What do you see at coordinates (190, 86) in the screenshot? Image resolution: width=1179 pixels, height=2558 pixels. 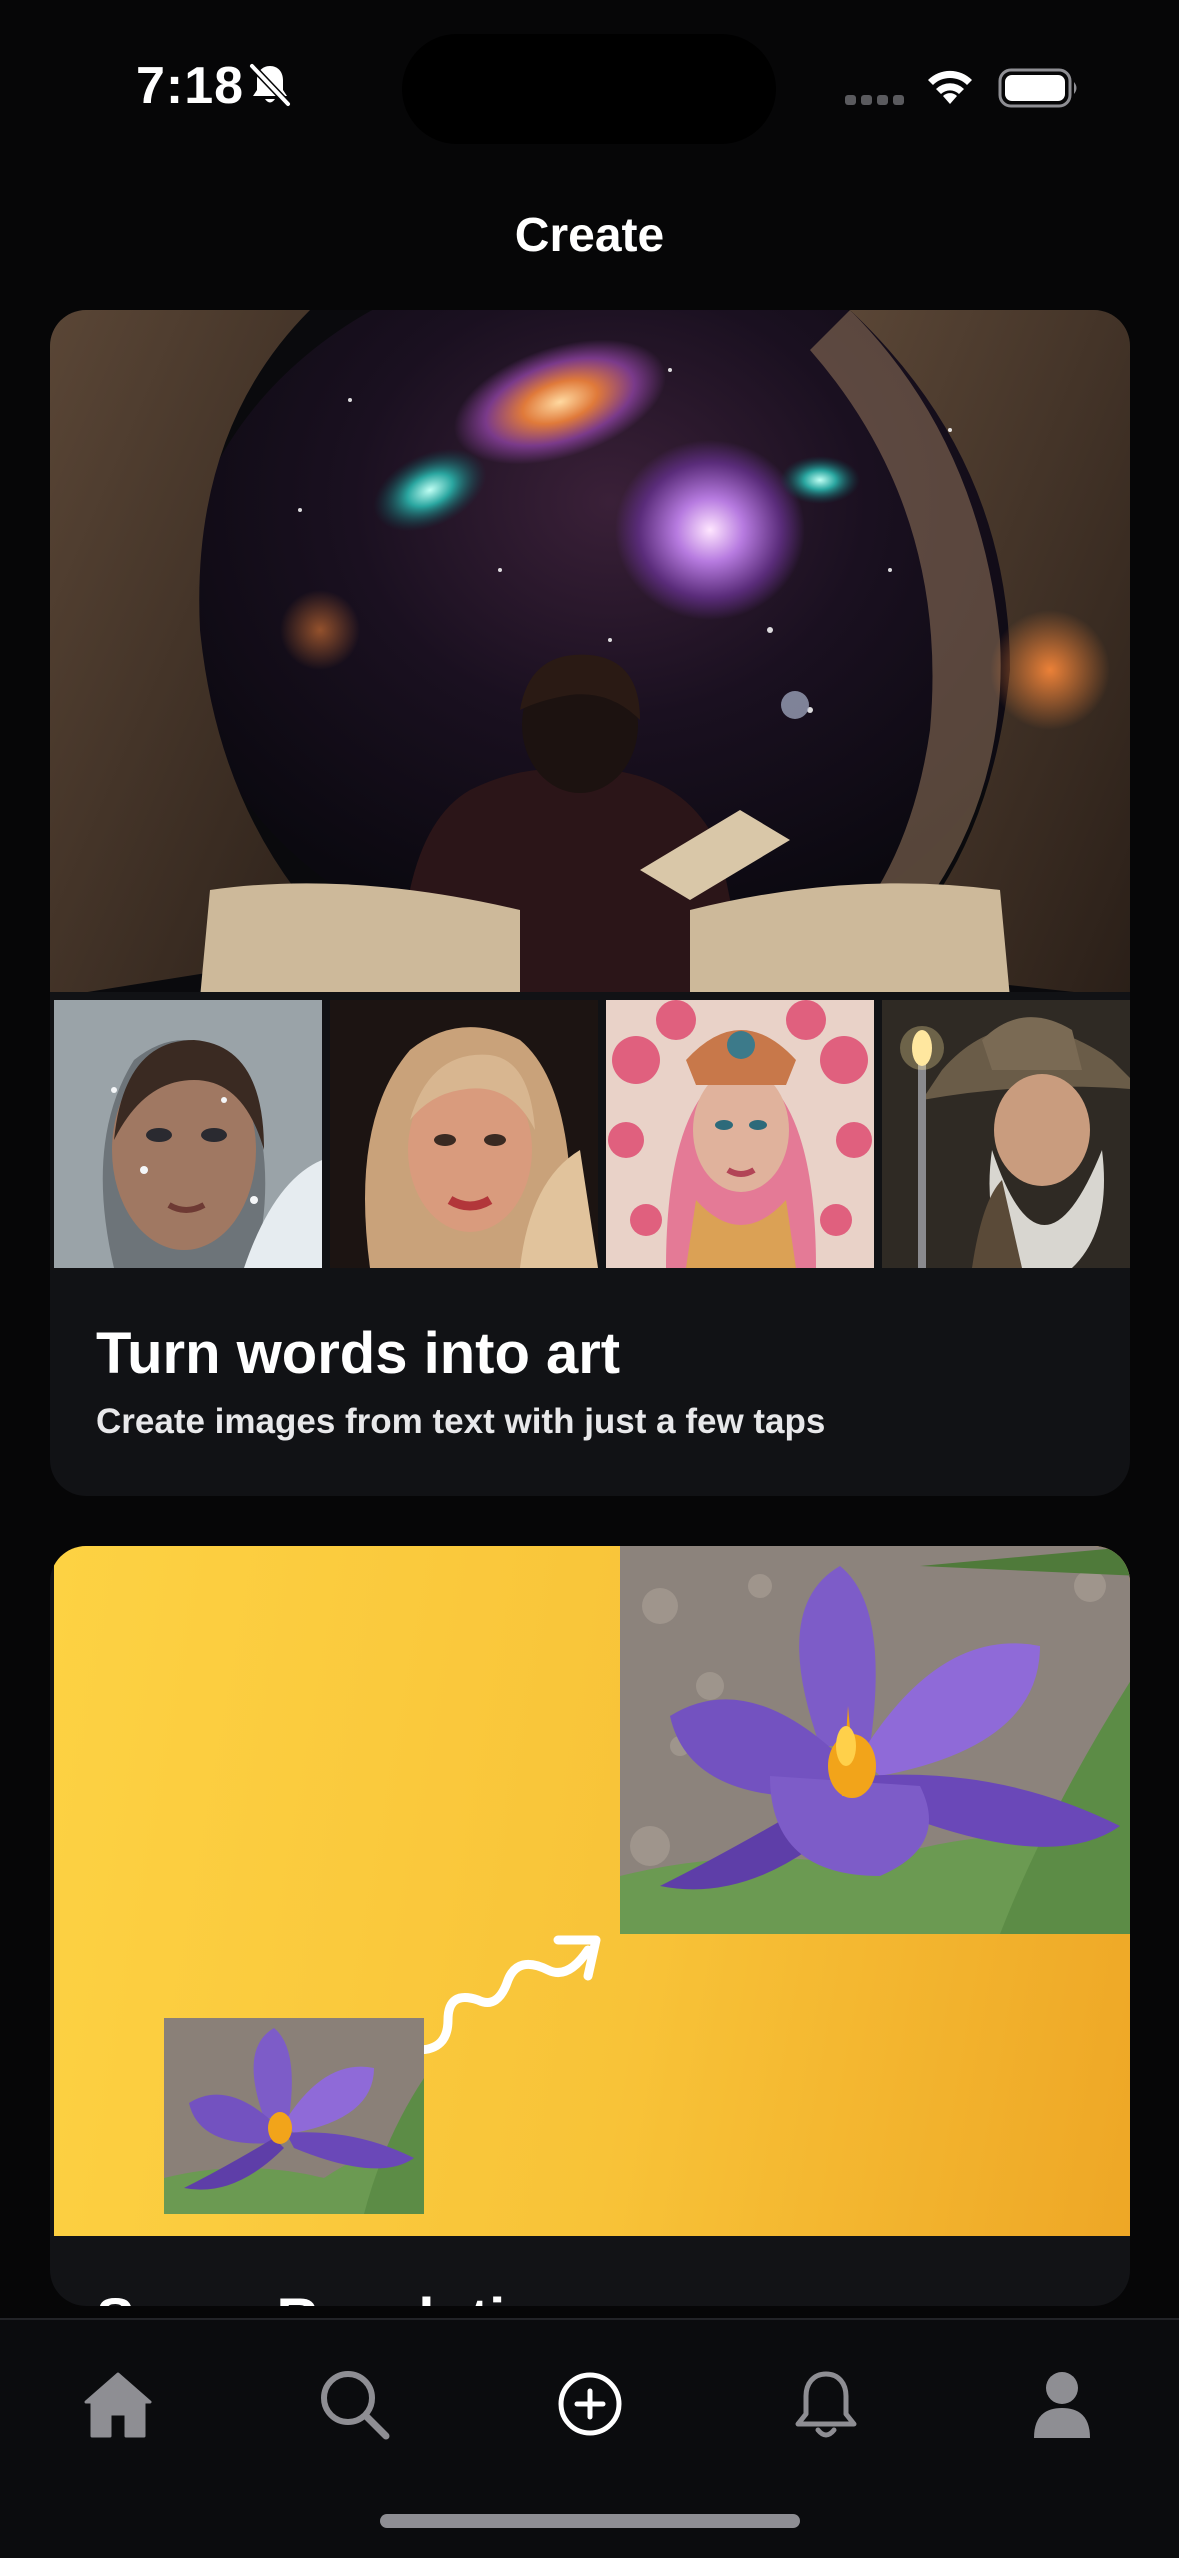 I see `status-time: 7:18` at bounding box center [190, 86].